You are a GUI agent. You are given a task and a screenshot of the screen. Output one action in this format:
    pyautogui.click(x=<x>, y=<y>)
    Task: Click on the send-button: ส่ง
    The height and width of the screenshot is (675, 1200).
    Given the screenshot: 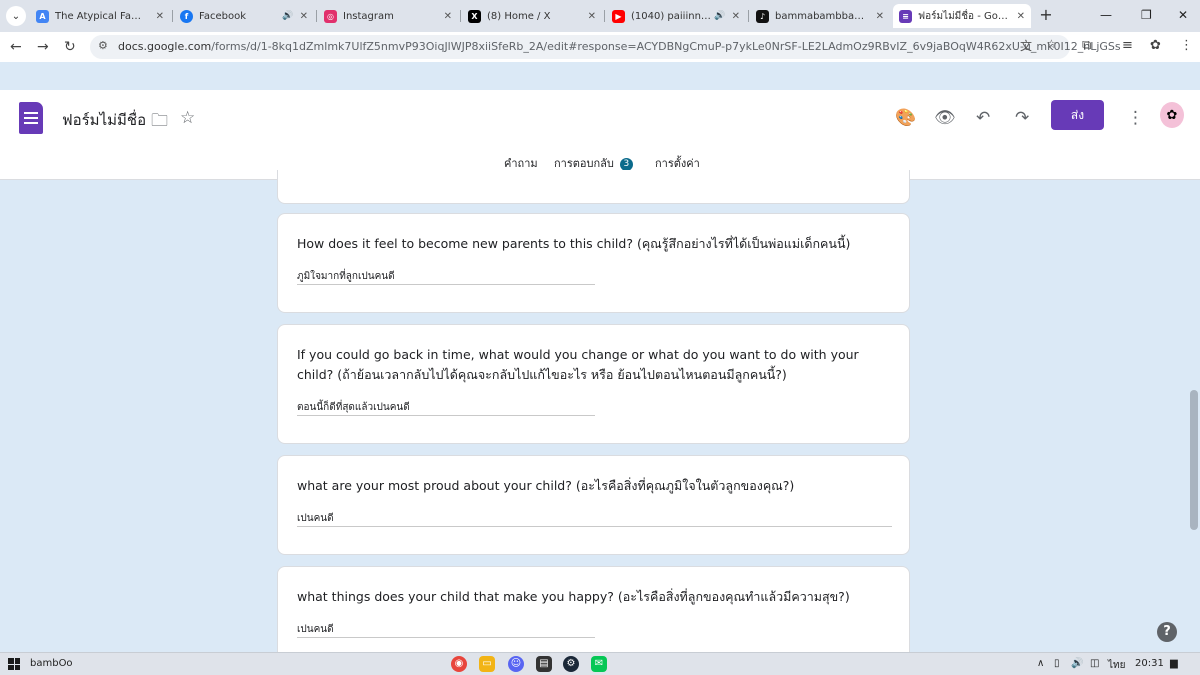 What is the action you would take?
    pyautogui.click(x=1077, y=115)
    